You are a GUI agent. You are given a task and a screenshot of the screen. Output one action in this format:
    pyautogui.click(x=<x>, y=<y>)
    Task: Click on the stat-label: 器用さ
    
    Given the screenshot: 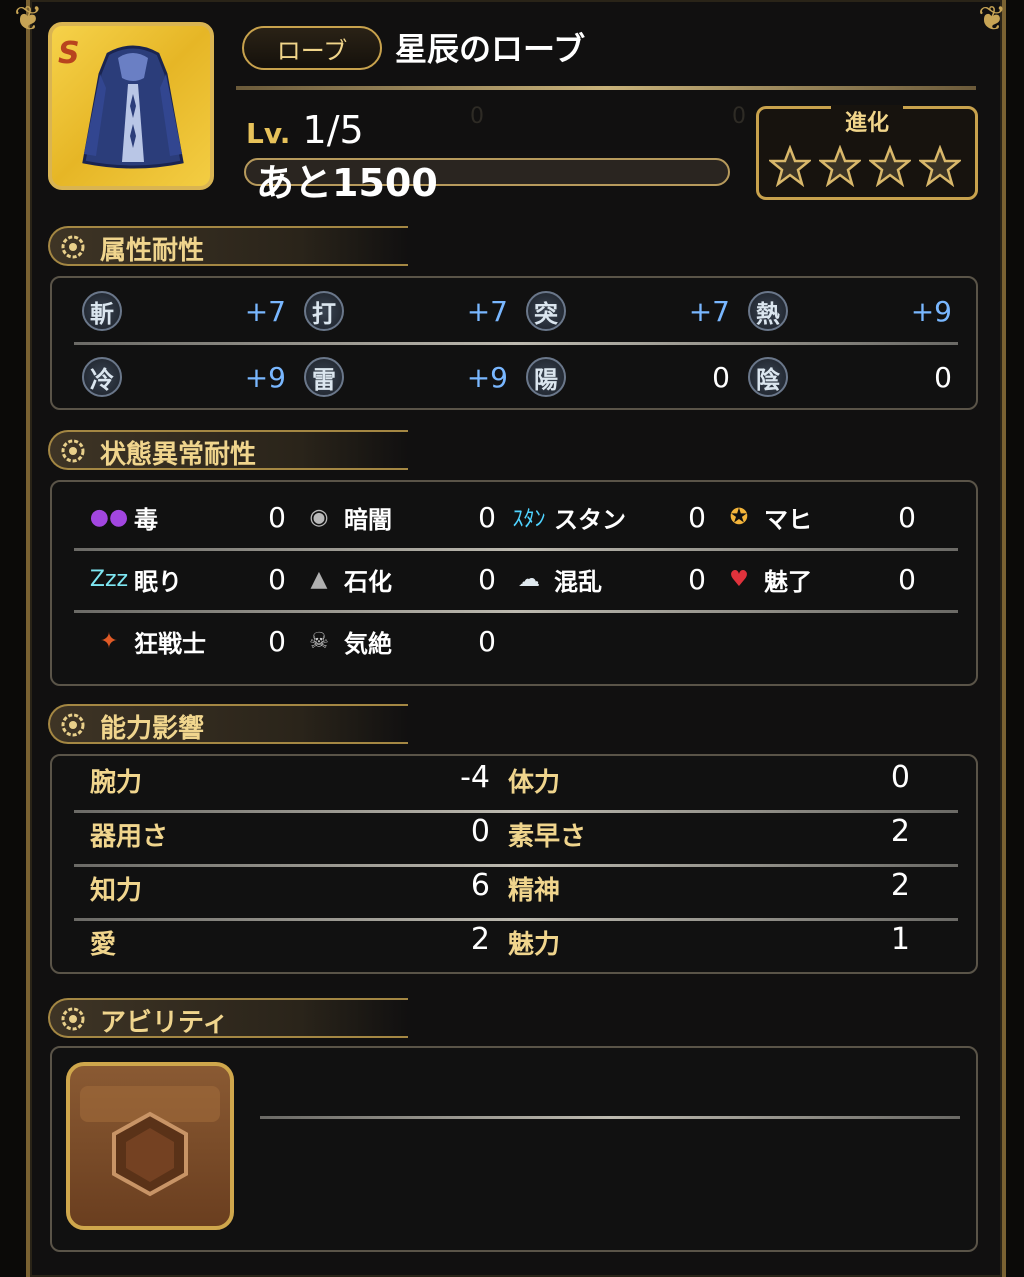 What is the action you would take?
    pyautogui.click(x=129, y=837)
    